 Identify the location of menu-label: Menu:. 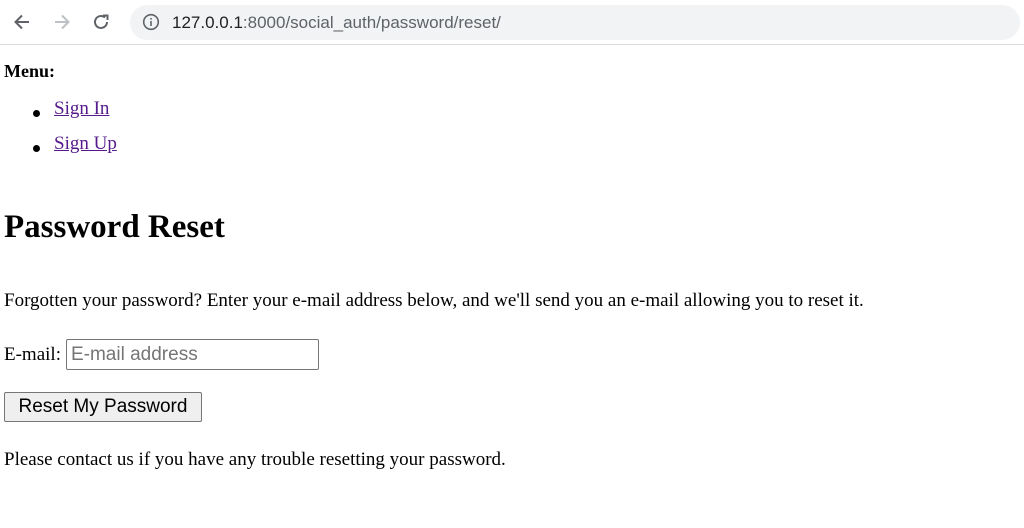
(29, 71).